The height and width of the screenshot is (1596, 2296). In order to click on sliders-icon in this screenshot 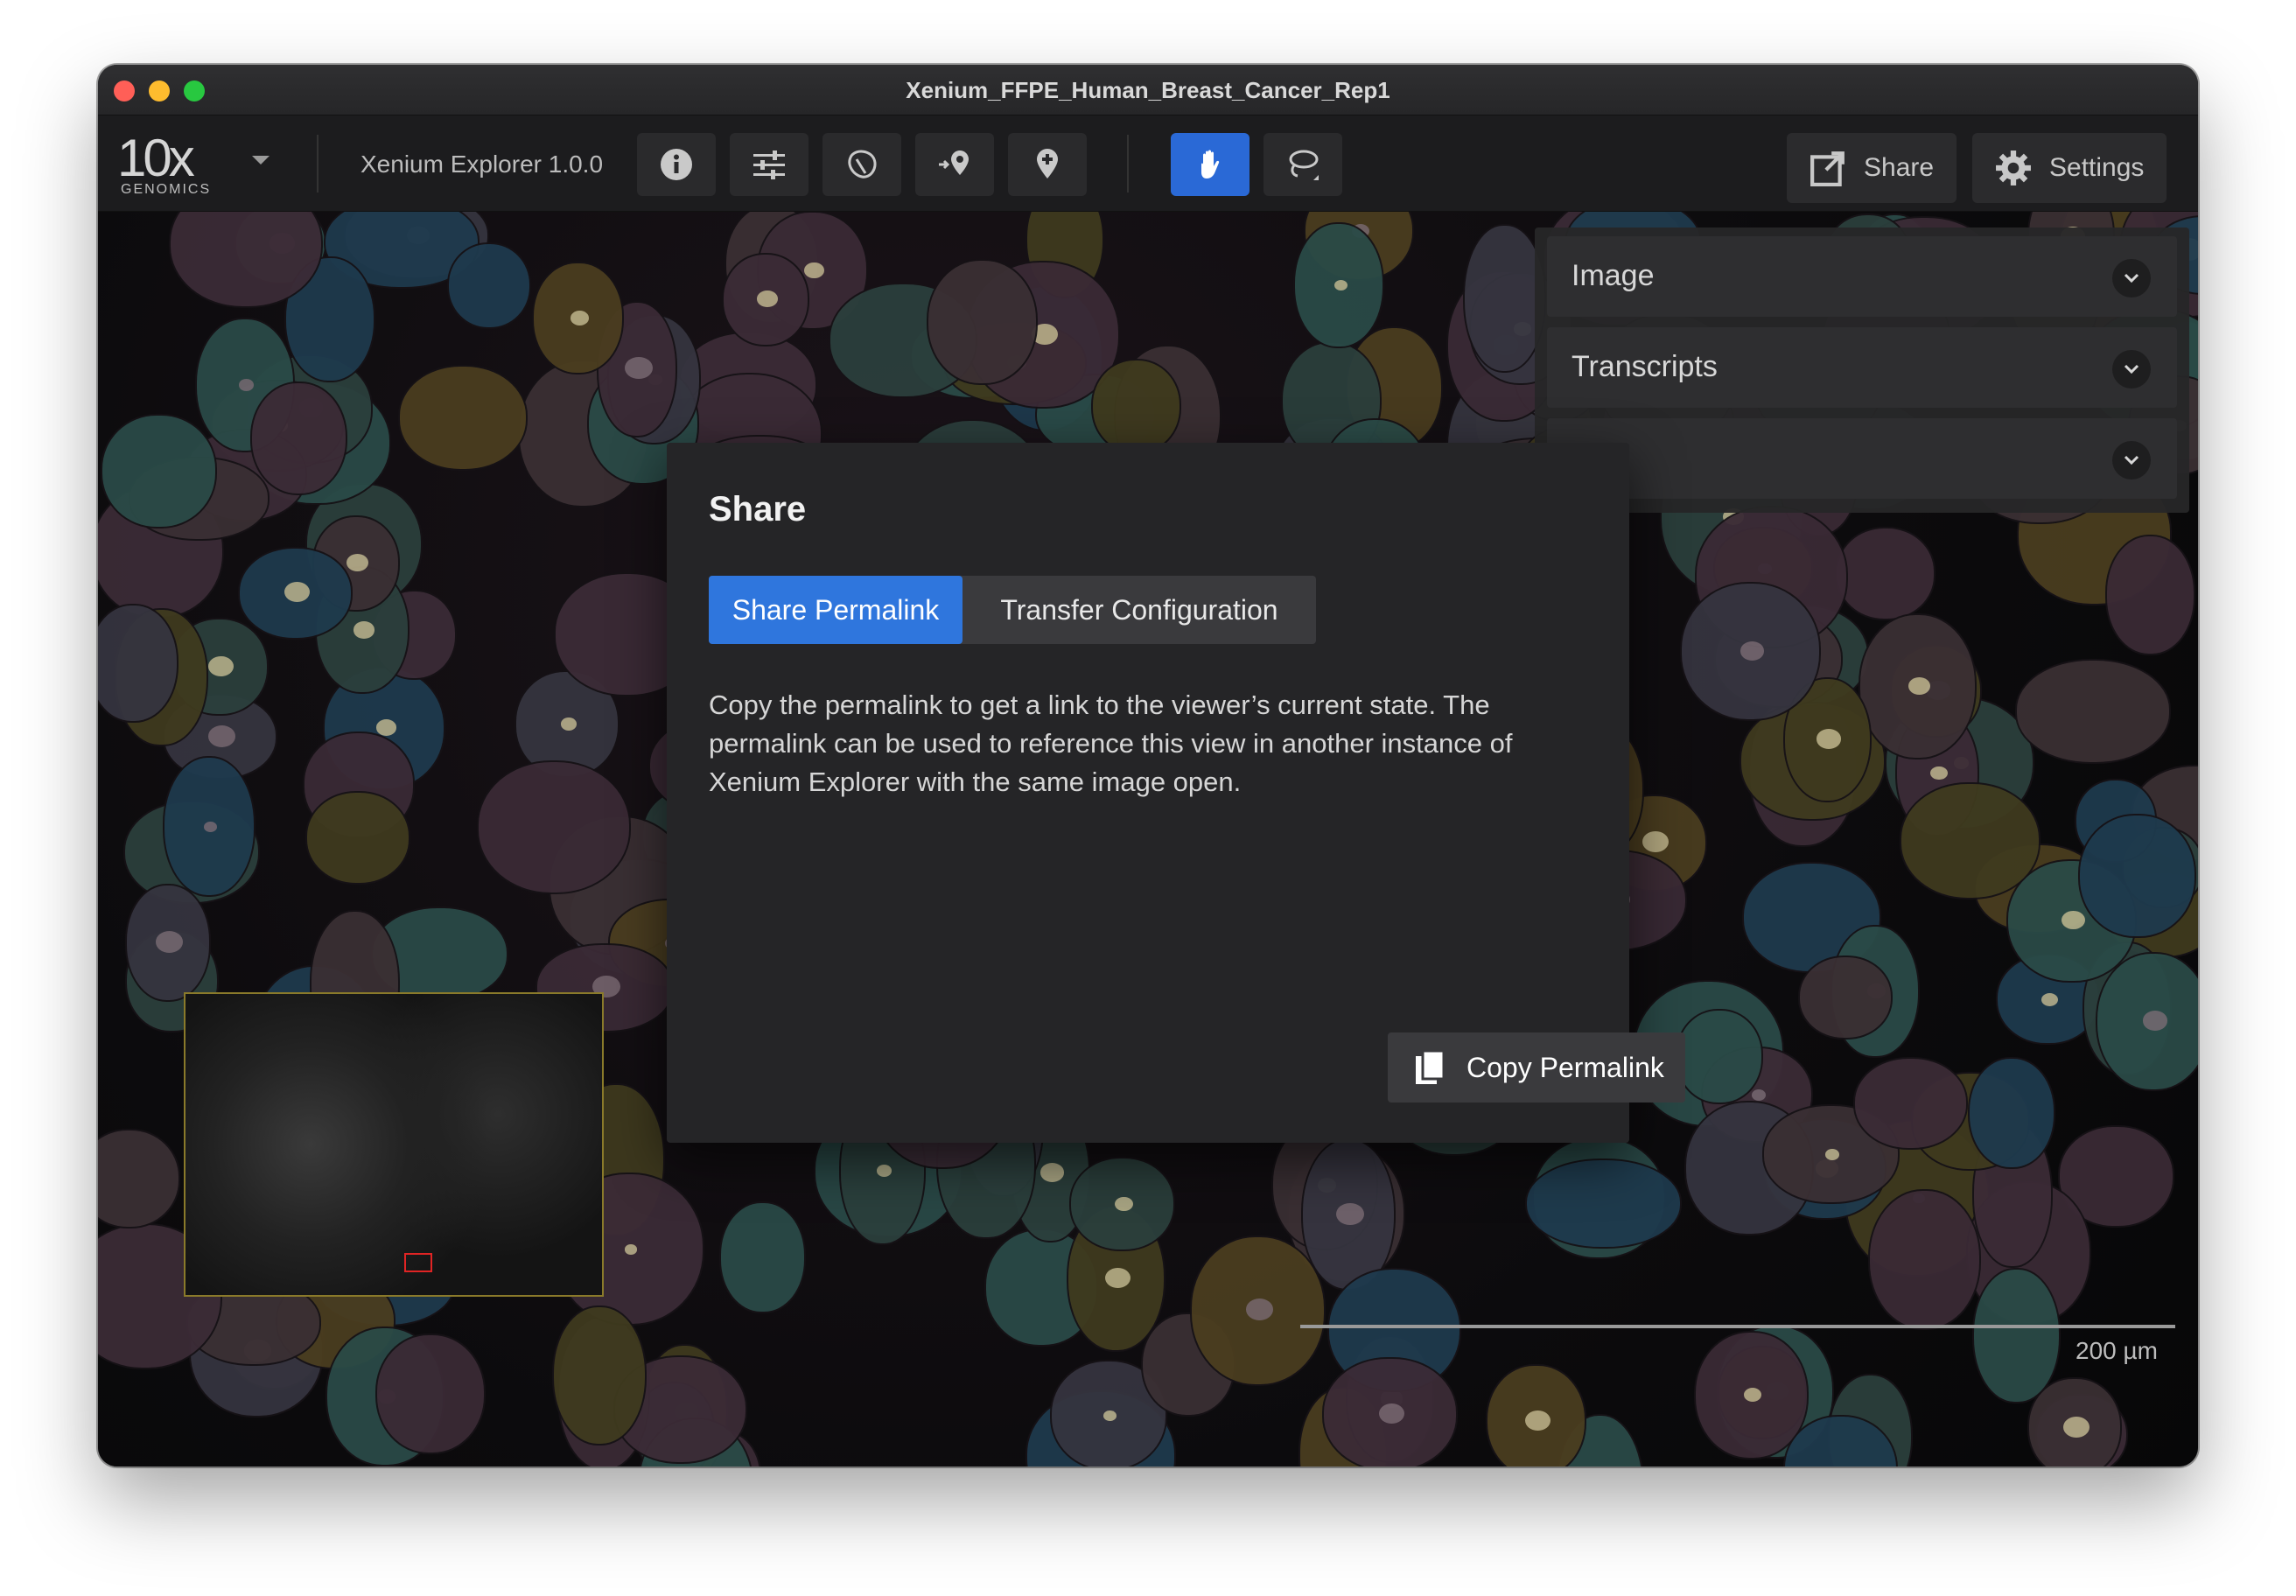, I will do `click(769, 164)`.